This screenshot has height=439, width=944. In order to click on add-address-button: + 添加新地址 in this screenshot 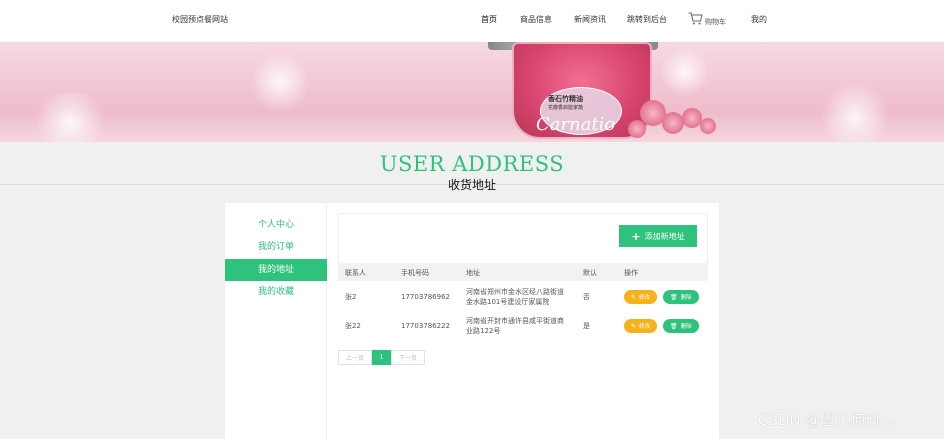, I will do `click(658, 236)`.